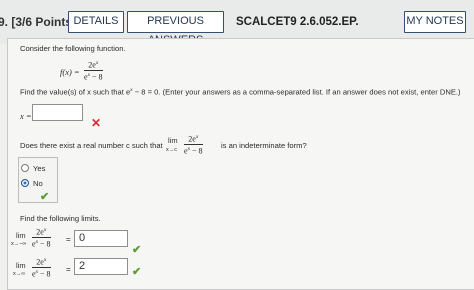  What do you see at coordinates (101, 238) in the screenshot?
I see `limit1-input: 0` at bounding box center [101, 238].